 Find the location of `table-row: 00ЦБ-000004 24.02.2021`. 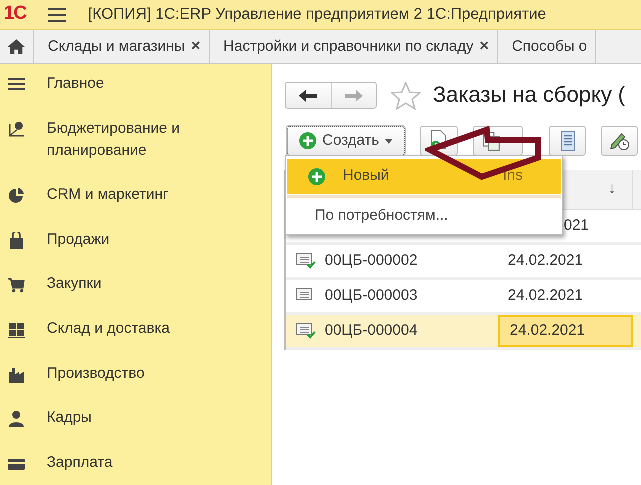

table-row: 00ЦБ-000004 24.02.2021 is located at coordinates (463, 332).